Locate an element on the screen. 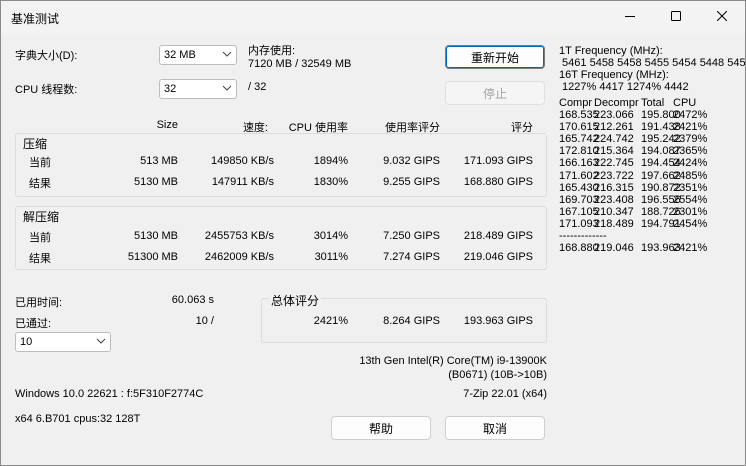 The image size is (746, 466). log-row: 165.742 224.742 195.242 2379% is located at coordinates (633, 139).